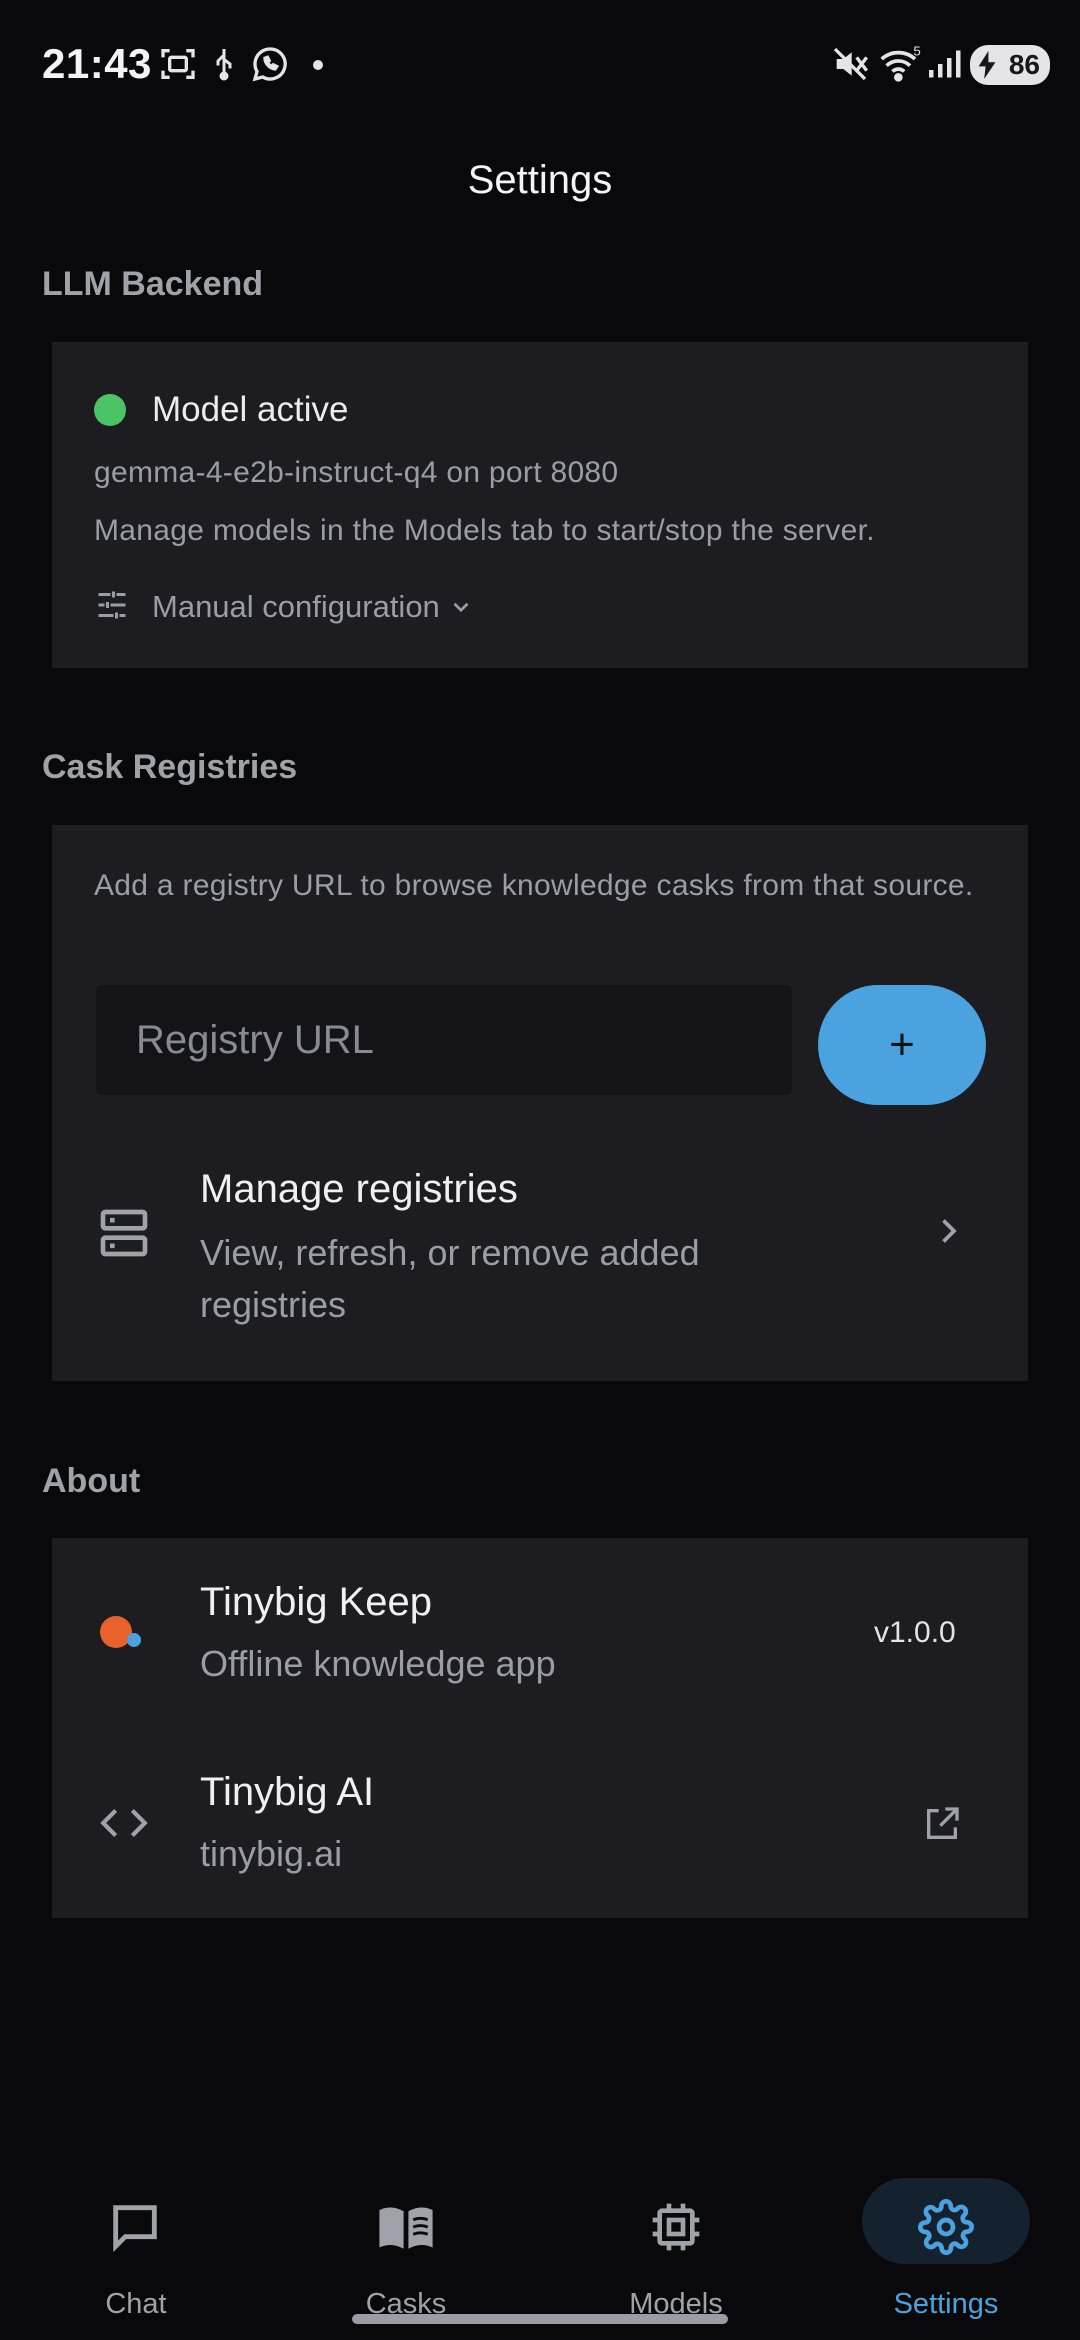 This screenshot has width=1080, height=2340. Describe the element at coordinates (946, 2304) in the screenshot. I see `nav-label-settings: Settings` at that location.